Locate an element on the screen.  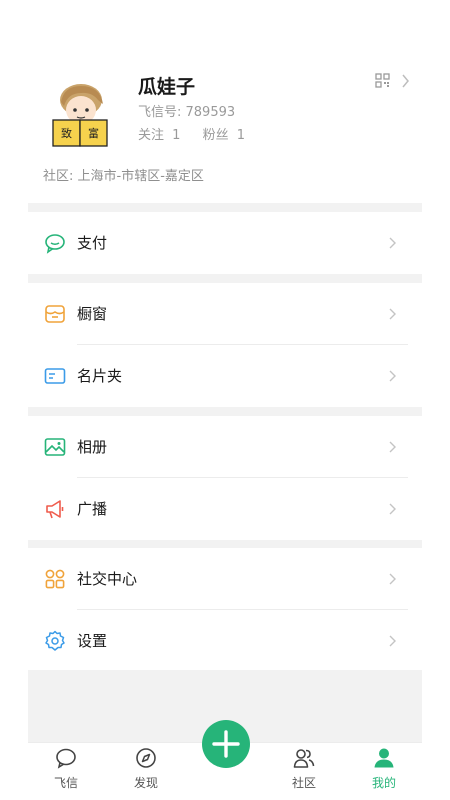
menu-item-label: 支付 is located at coordinates (92, 243).